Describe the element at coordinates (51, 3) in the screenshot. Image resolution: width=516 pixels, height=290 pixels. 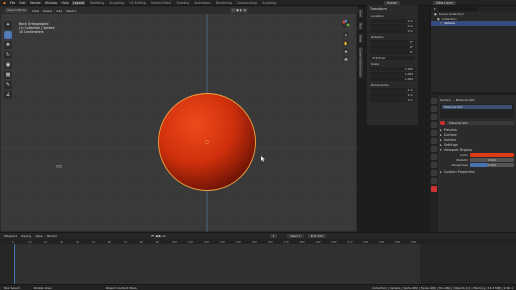
I see `menu-window: Window` at that location.